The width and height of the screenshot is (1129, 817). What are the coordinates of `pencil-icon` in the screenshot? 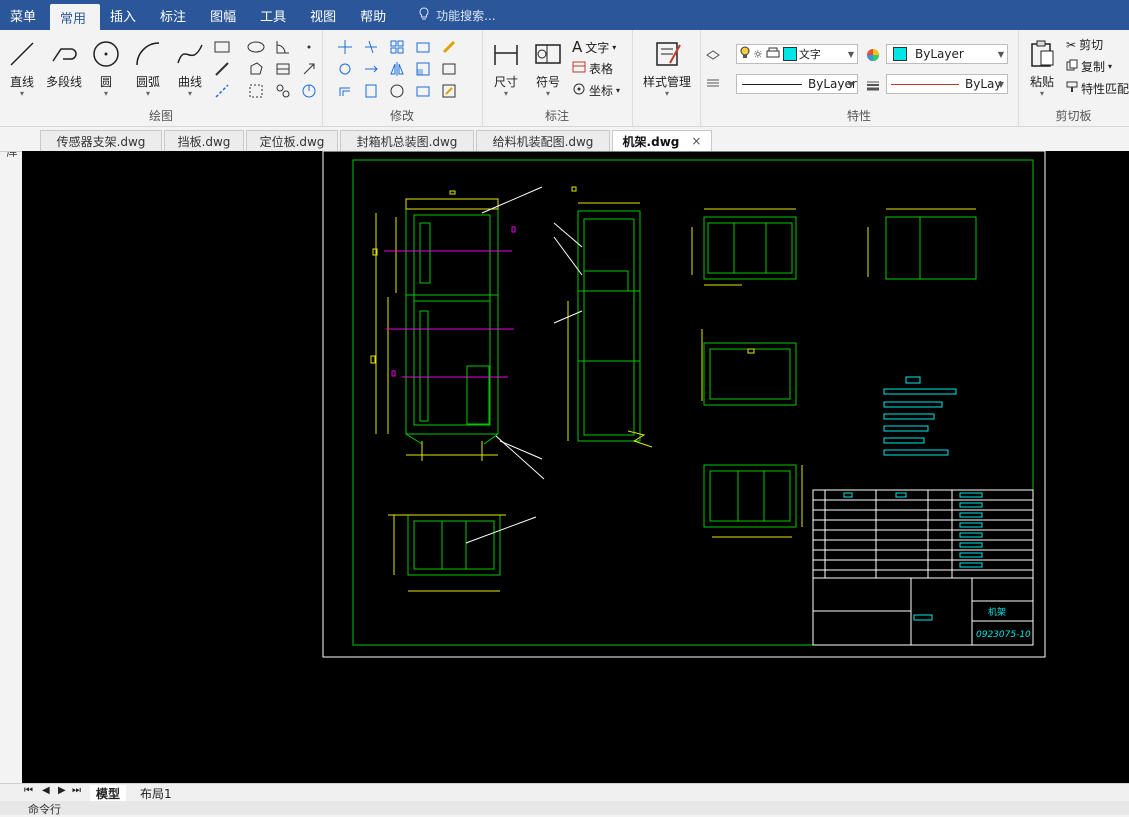 It's located at (222, 69).